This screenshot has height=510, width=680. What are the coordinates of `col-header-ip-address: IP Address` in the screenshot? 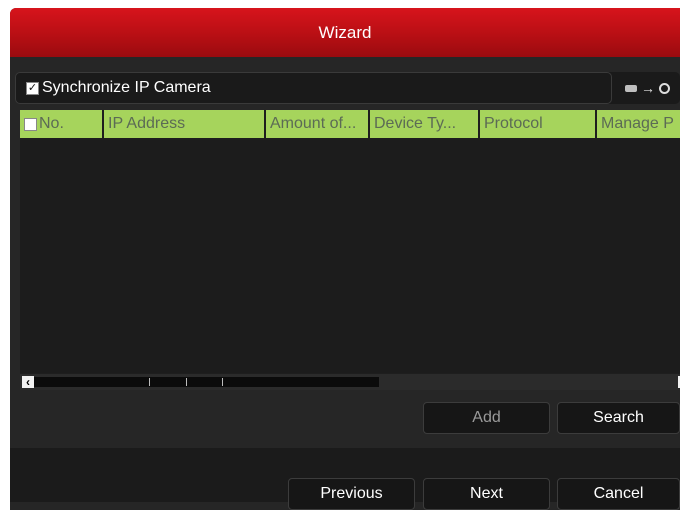 It's located at (185, 124).